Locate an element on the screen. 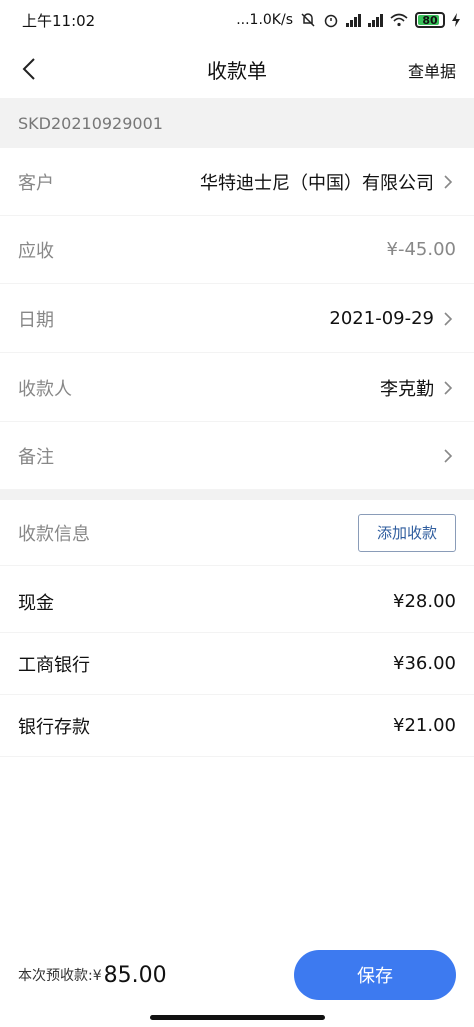 This screenshot has width=474, height=1027. bottom-bar: 本次预收款:¥ 85.00 保存 is located at coordinates (237, 975).